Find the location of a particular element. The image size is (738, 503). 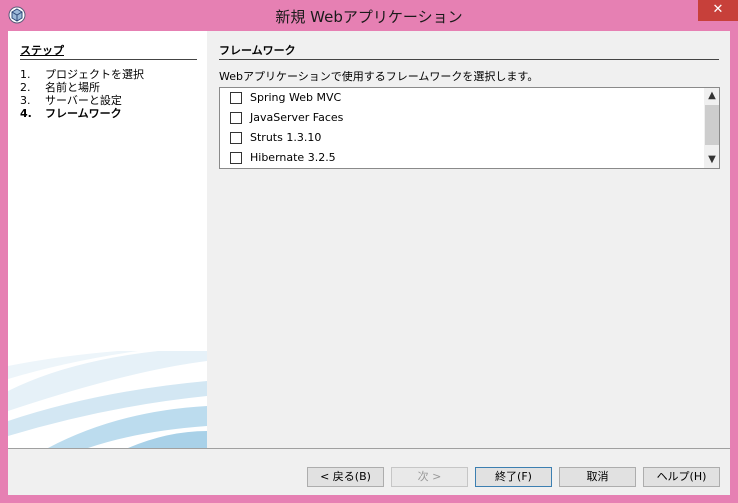

panel-description: Webアプリケーションで使用するフレームワークを選択します。 is located at coordinates (379, 76).